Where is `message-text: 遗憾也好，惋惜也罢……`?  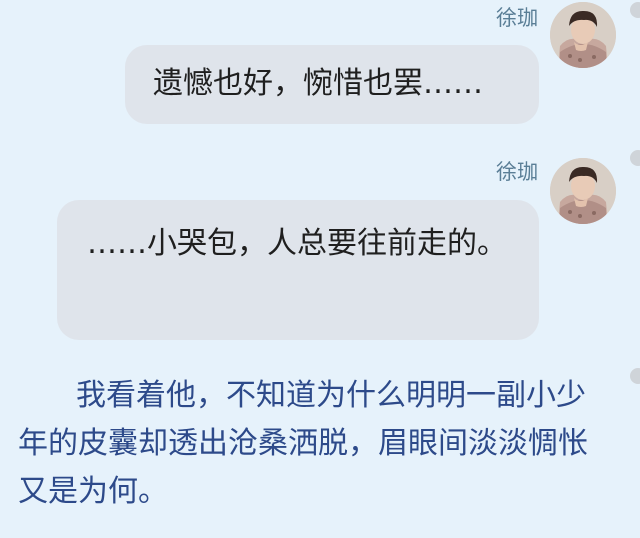 message-text: 遗憾也好，惋惜也罢…… is located at coordinates (318, 83).